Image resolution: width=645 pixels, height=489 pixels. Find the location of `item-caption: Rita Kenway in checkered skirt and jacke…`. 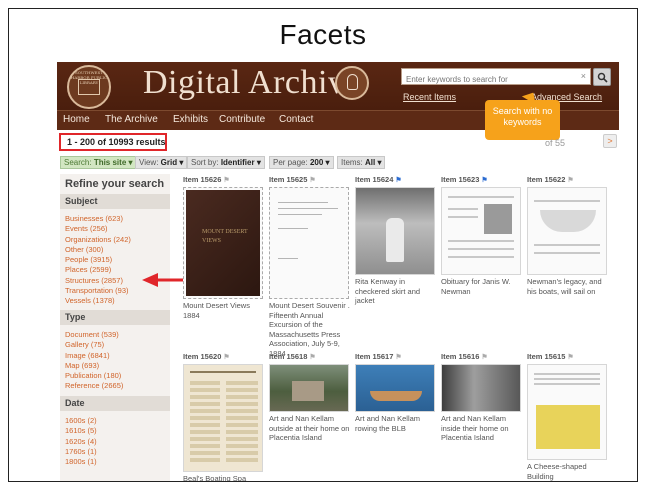

item-caption: Rita Kenway in checkered skirt and jacke… is located at coordinates (397, 291).